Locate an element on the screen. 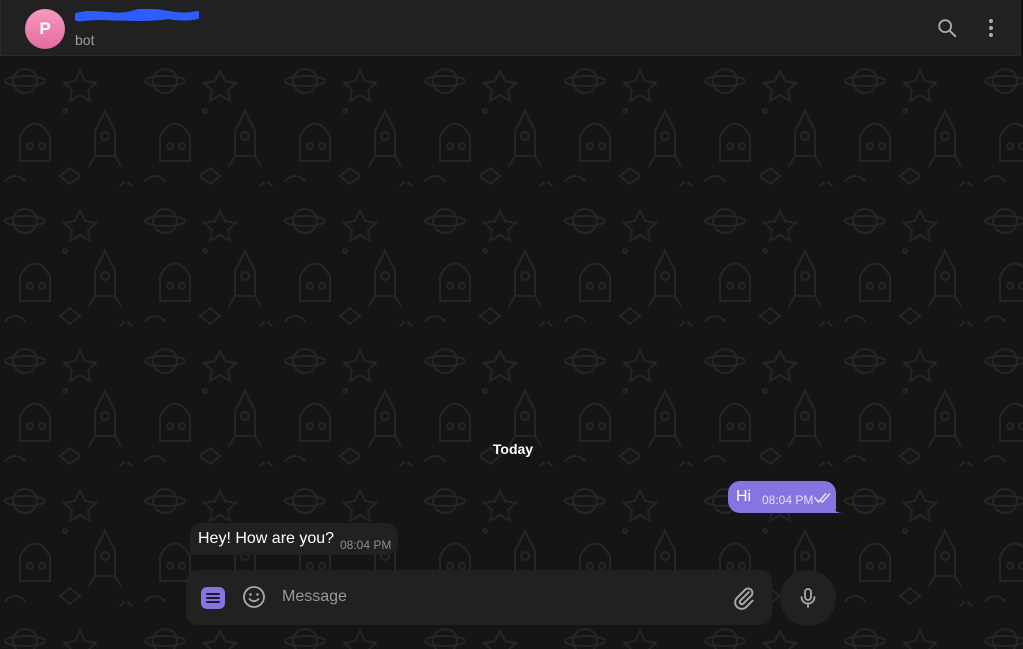 This screenshot has height=649, width=1023. outgoing-message: Hi 08:04 PM is located at coordinates (782, 497).